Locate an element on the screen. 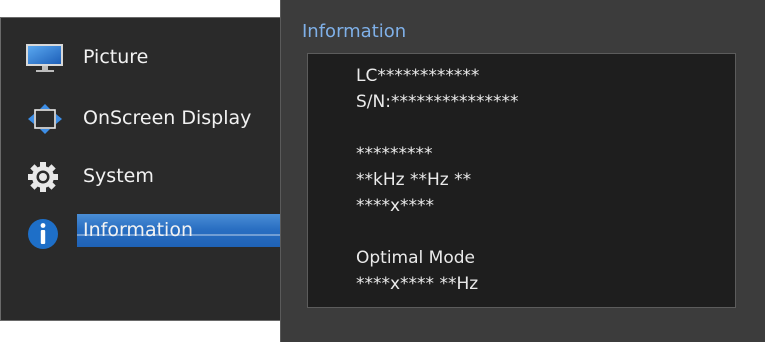 The width and height of the screenshot is (769, 342). menu-item-label: Picture is located at coordinates (116, 57).